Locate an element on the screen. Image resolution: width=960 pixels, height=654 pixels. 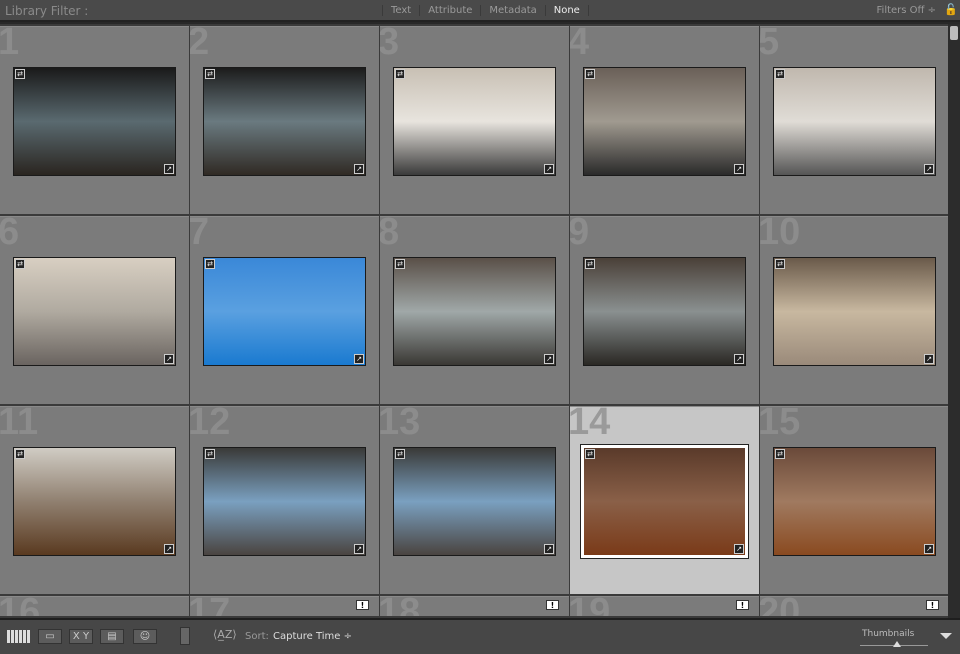
grid-cell-6: 6 ⇄ ↗ is located at coordinates (94, 310).